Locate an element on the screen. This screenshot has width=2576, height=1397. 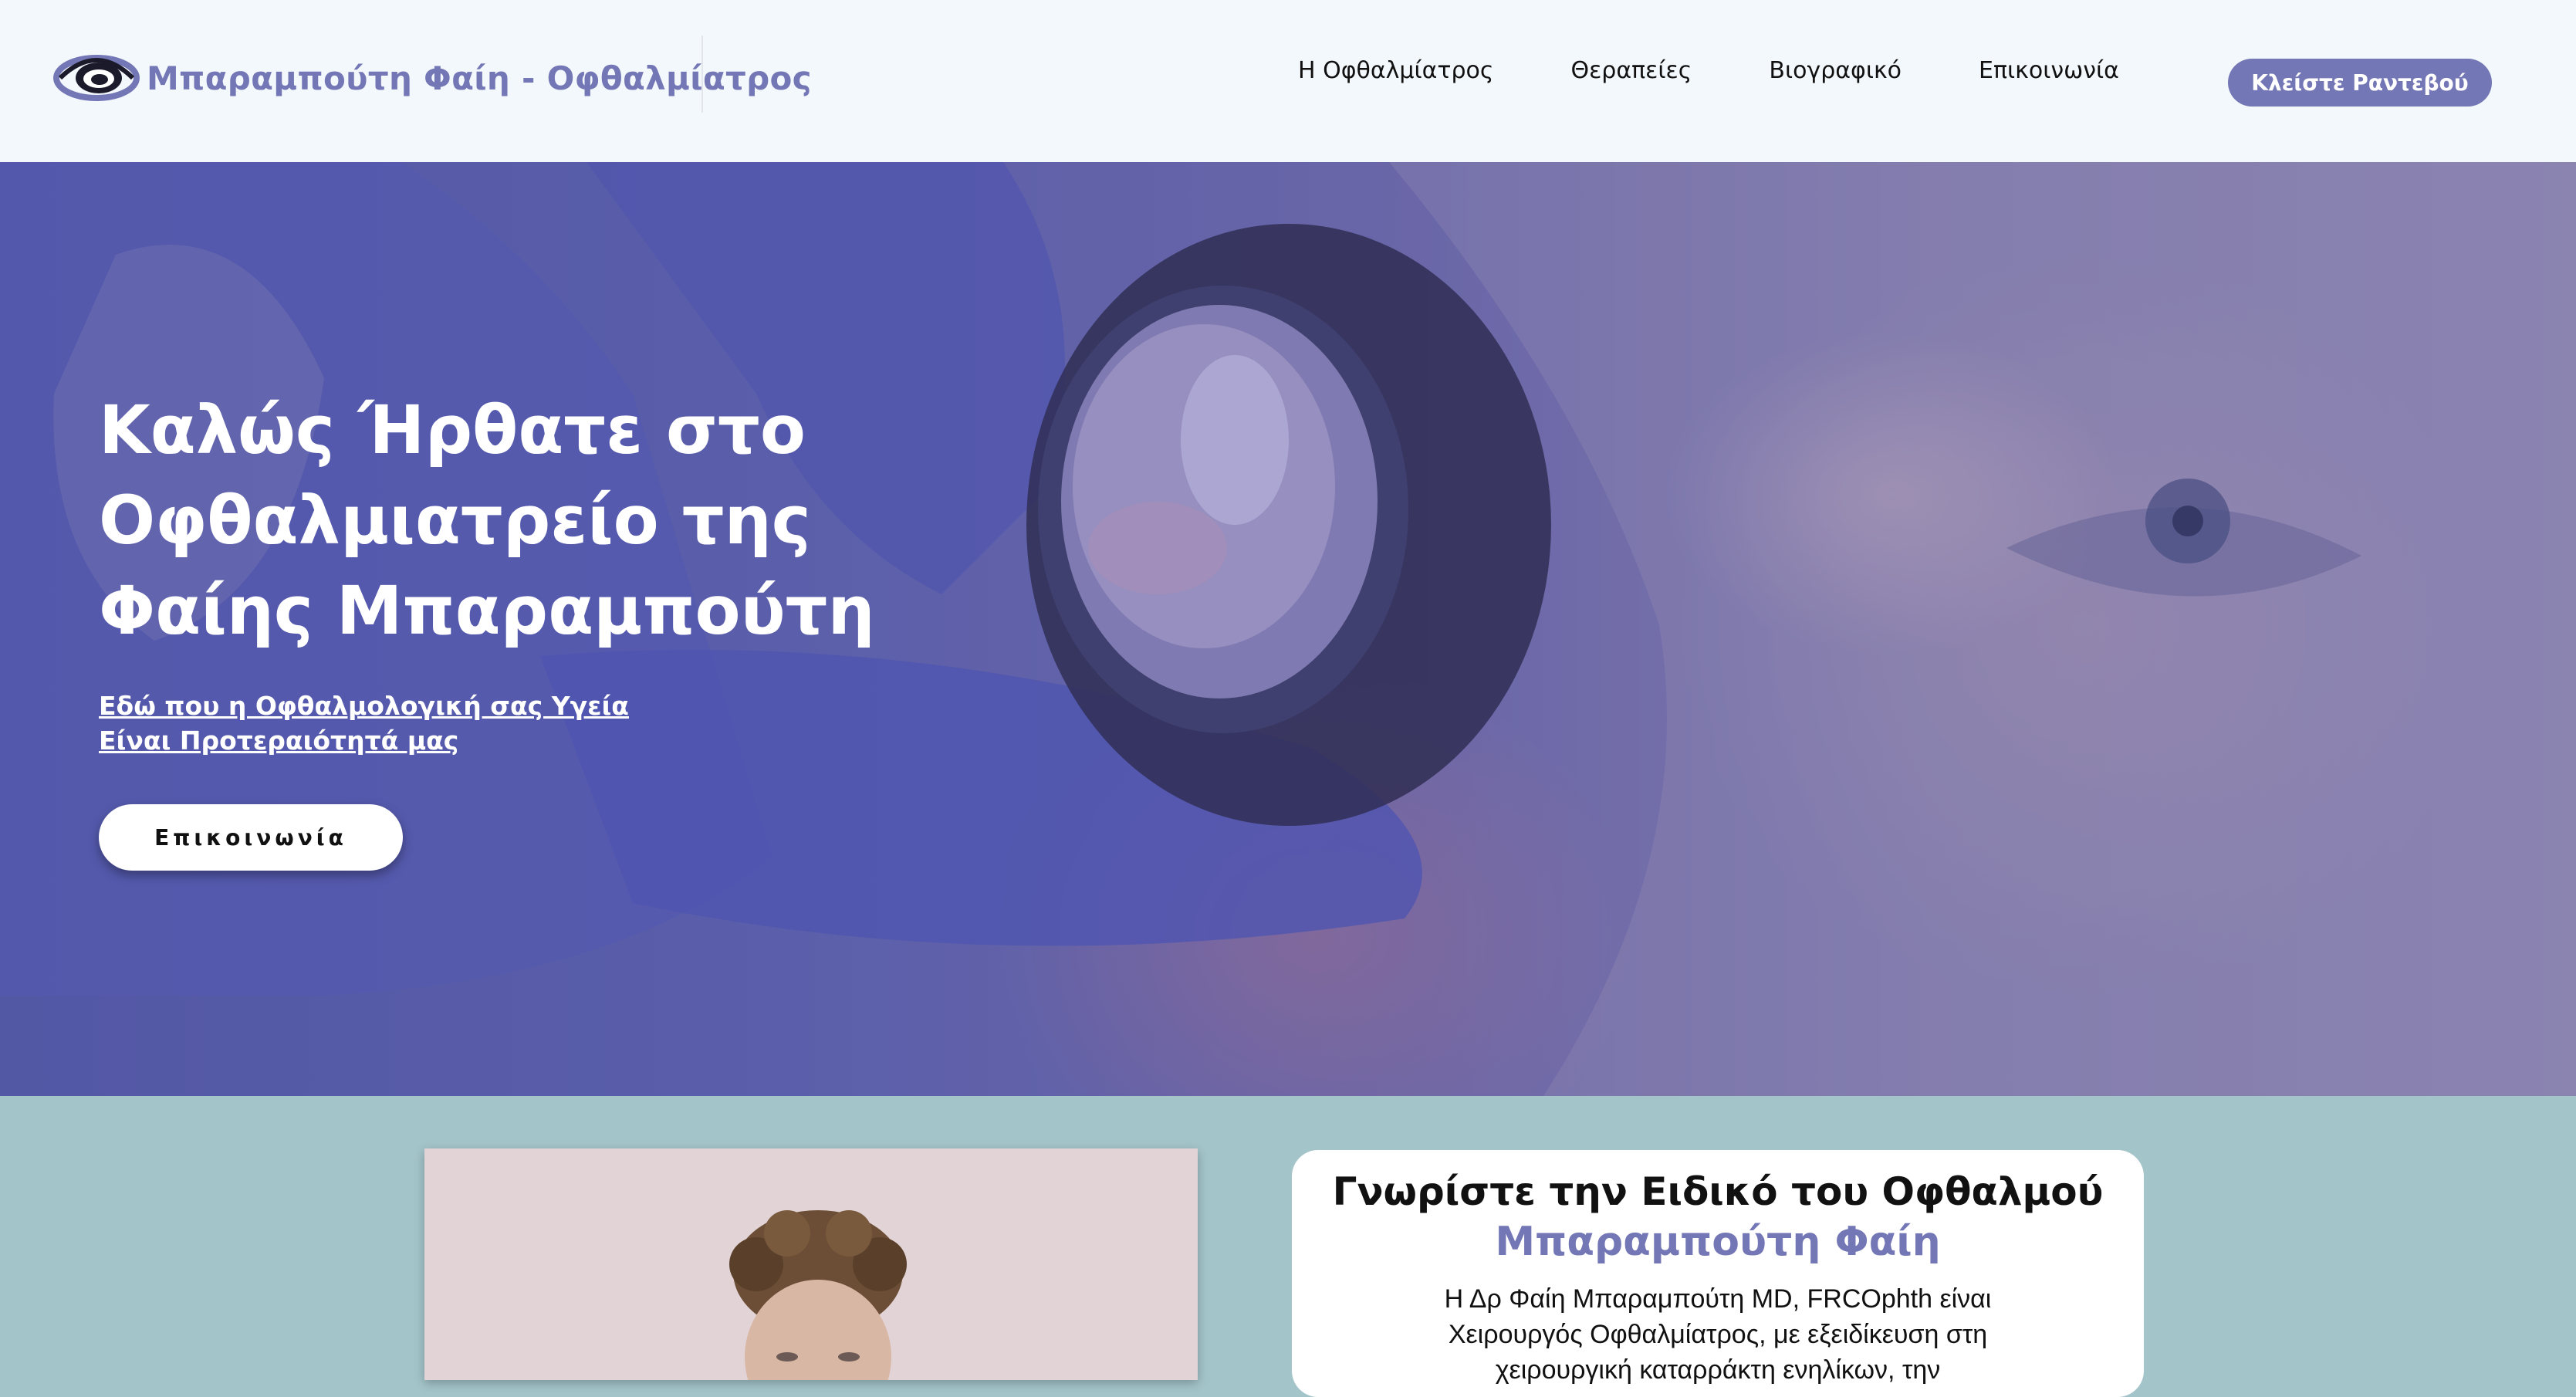
doctor-photo is located at coordinates (811, 1264).